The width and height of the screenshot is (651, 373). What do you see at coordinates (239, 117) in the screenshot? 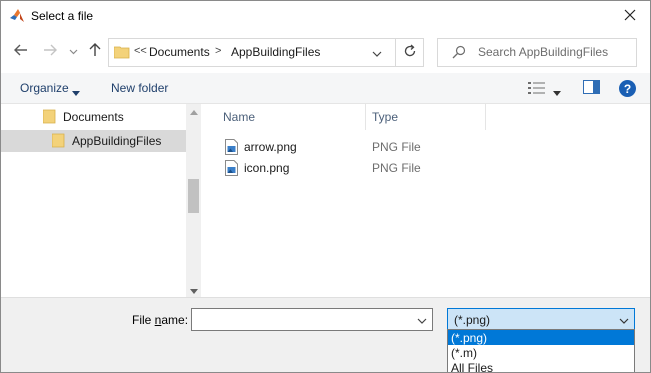
I see `column-header-label: Name` at bounding box center [239, 117].